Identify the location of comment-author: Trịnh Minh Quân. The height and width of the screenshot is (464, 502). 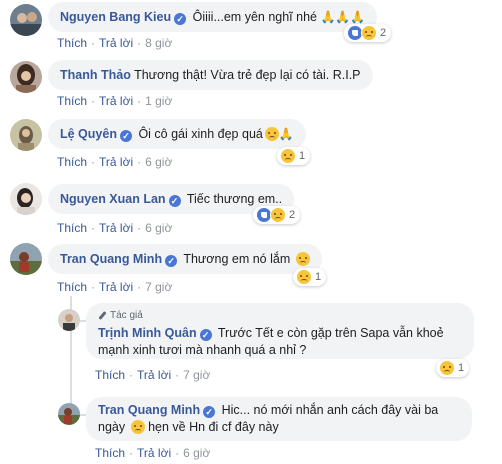
(147, 333).